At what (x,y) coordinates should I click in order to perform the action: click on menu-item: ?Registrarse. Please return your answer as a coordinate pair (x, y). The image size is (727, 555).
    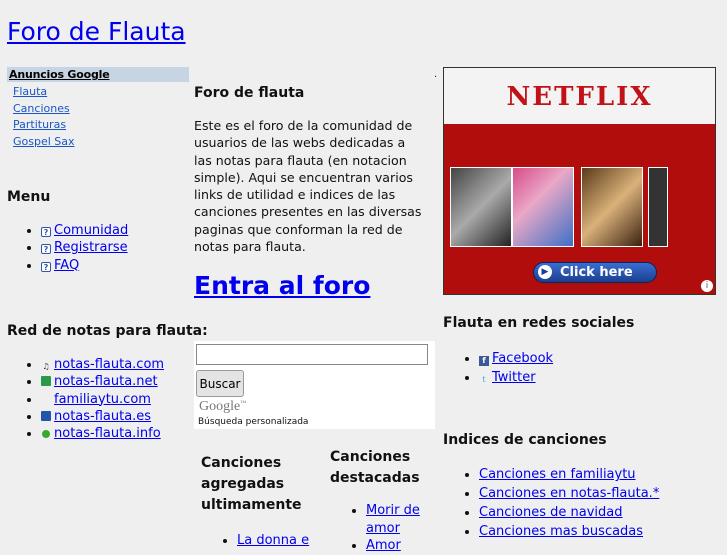
    Looking at the image, I should click on (84, 247).